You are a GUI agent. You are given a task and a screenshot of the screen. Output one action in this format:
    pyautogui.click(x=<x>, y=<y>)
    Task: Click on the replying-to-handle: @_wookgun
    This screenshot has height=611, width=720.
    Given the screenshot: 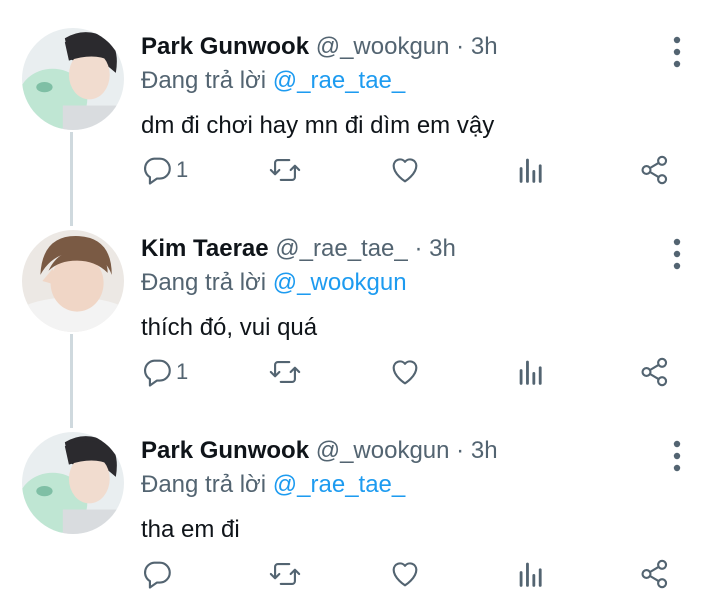 What is the action you would take?
    pyautogui.click(x=340, y=282)
    